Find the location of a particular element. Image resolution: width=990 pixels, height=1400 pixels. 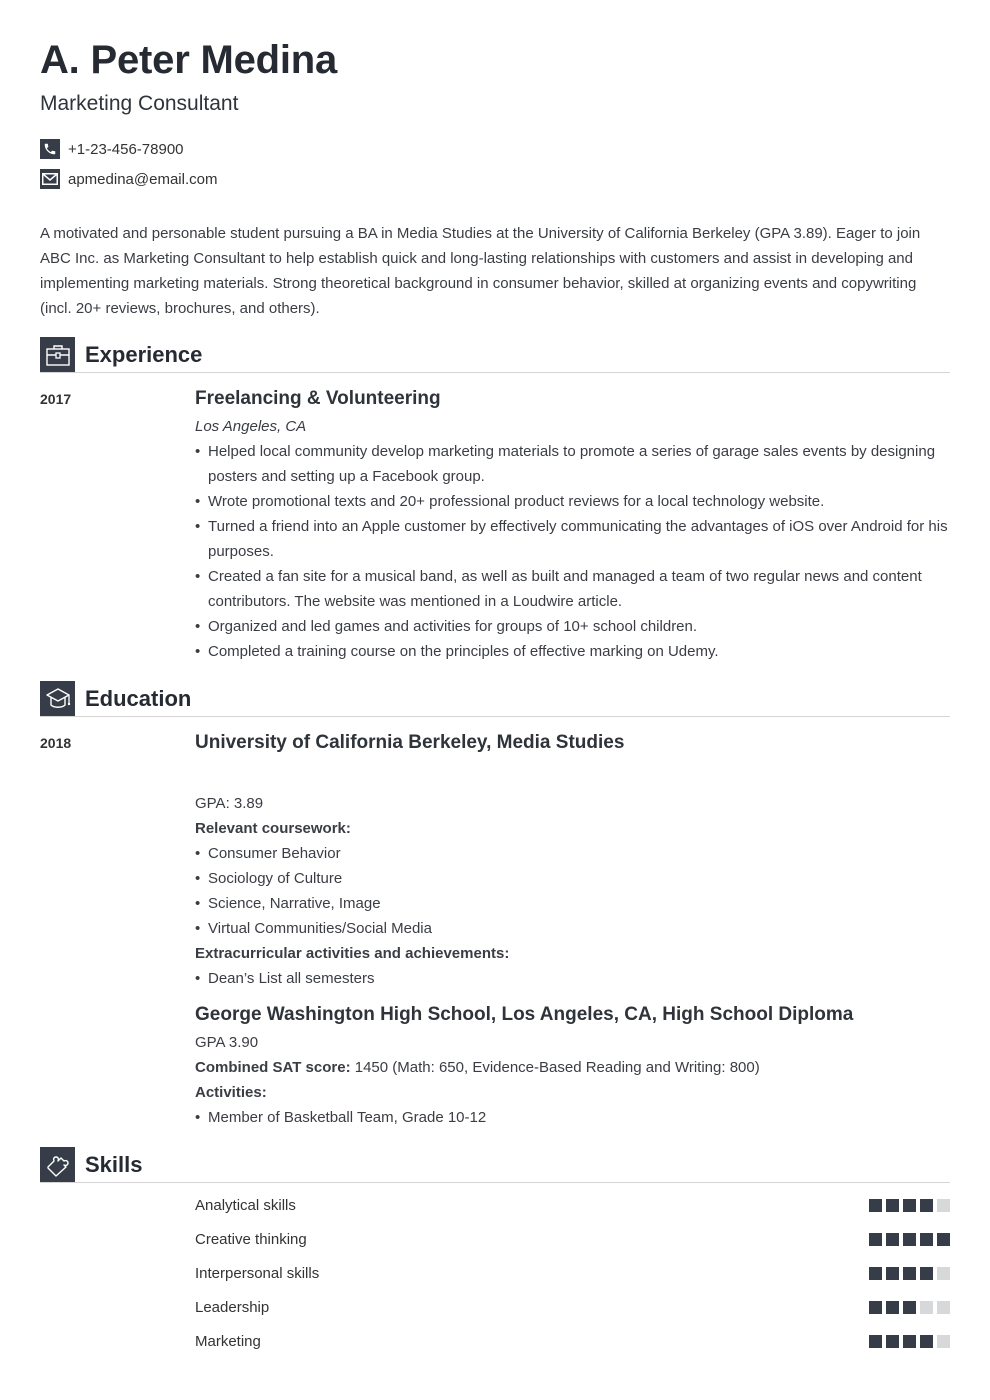

experience-section-header: Experience is located at coordinates (495, 355).